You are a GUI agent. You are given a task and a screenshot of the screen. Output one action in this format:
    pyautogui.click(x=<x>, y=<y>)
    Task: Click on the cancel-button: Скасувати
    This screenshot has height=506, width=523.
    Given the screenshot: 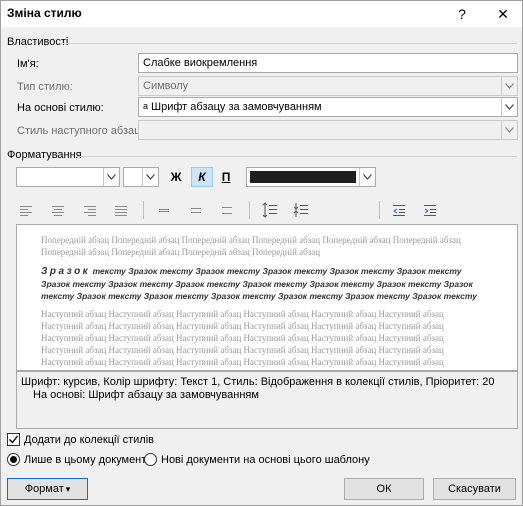 What is the action you would take?
    pyautogui.click(x=474, y=489)
    